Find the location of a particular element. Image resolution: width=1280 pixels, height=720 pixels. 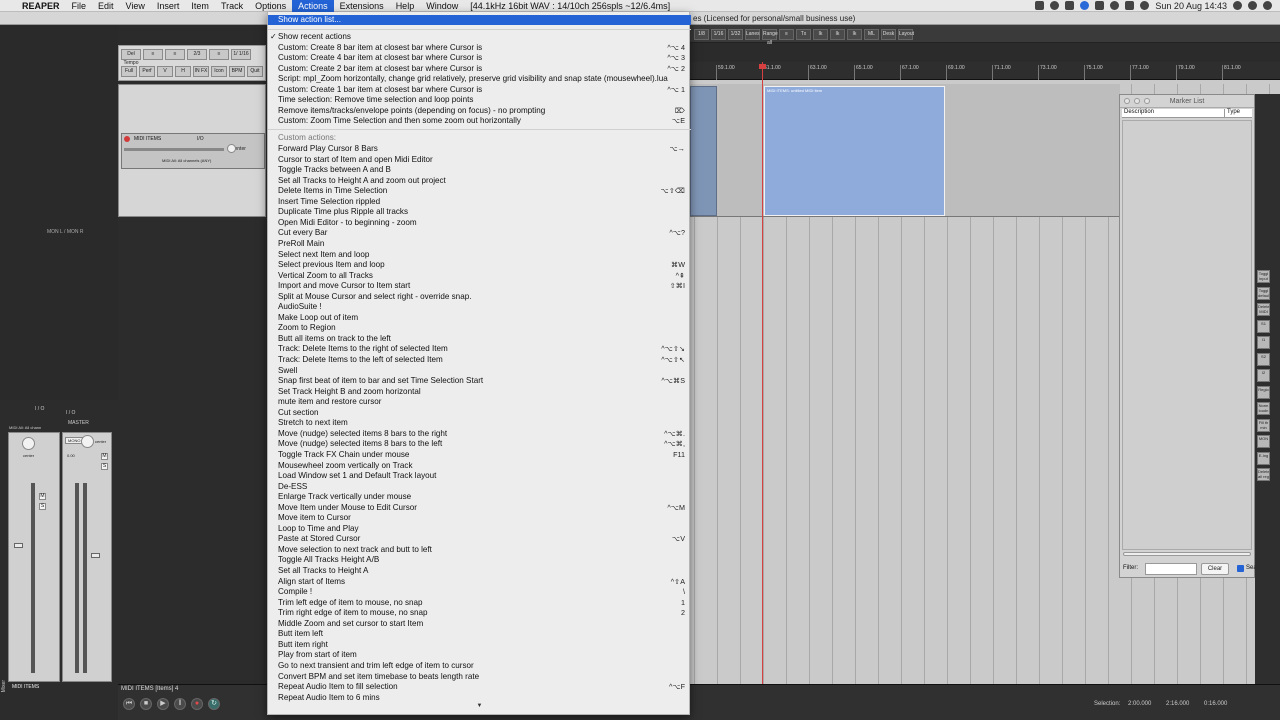

toolbar-button: Ik is located at coordinates (820, 34).